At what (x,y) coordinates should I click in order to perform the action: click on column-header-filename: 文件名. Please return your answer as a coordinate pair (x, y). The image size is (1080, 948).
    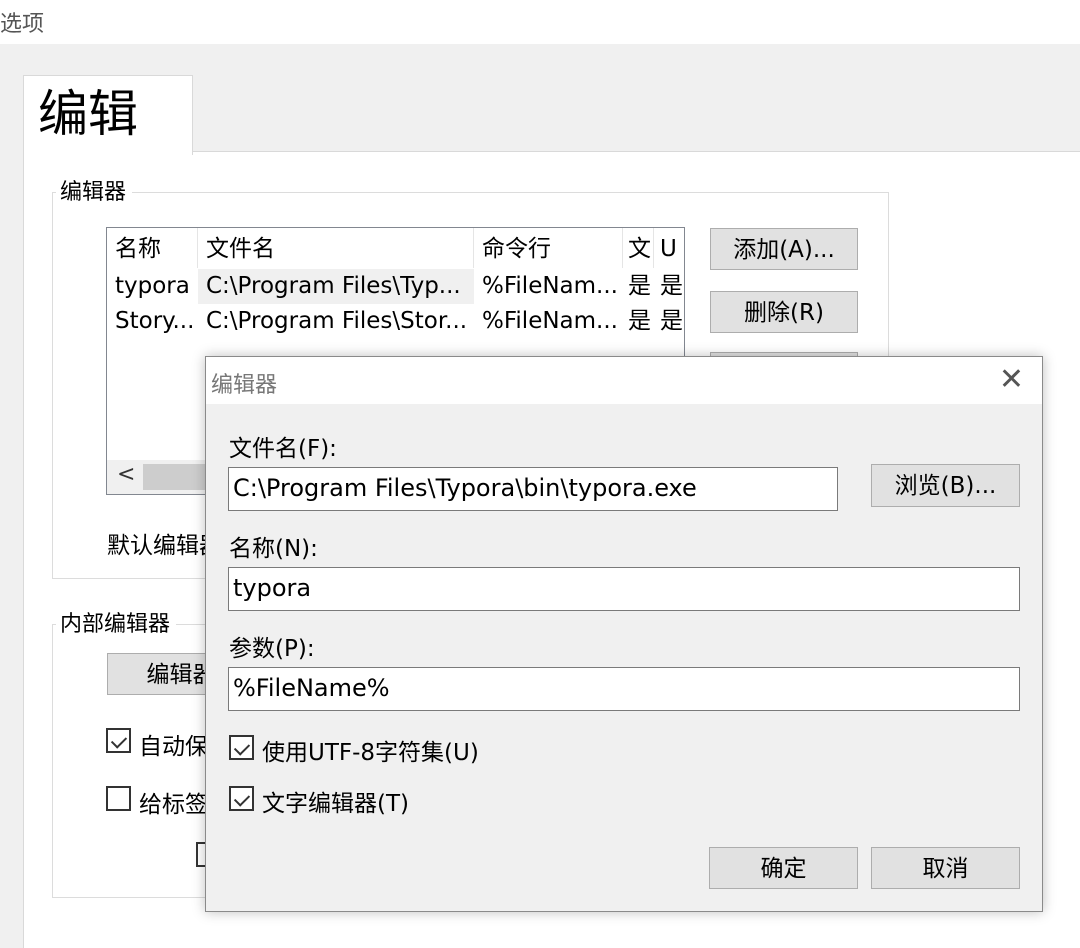
    Looking at the image, I should click on (336, 248).